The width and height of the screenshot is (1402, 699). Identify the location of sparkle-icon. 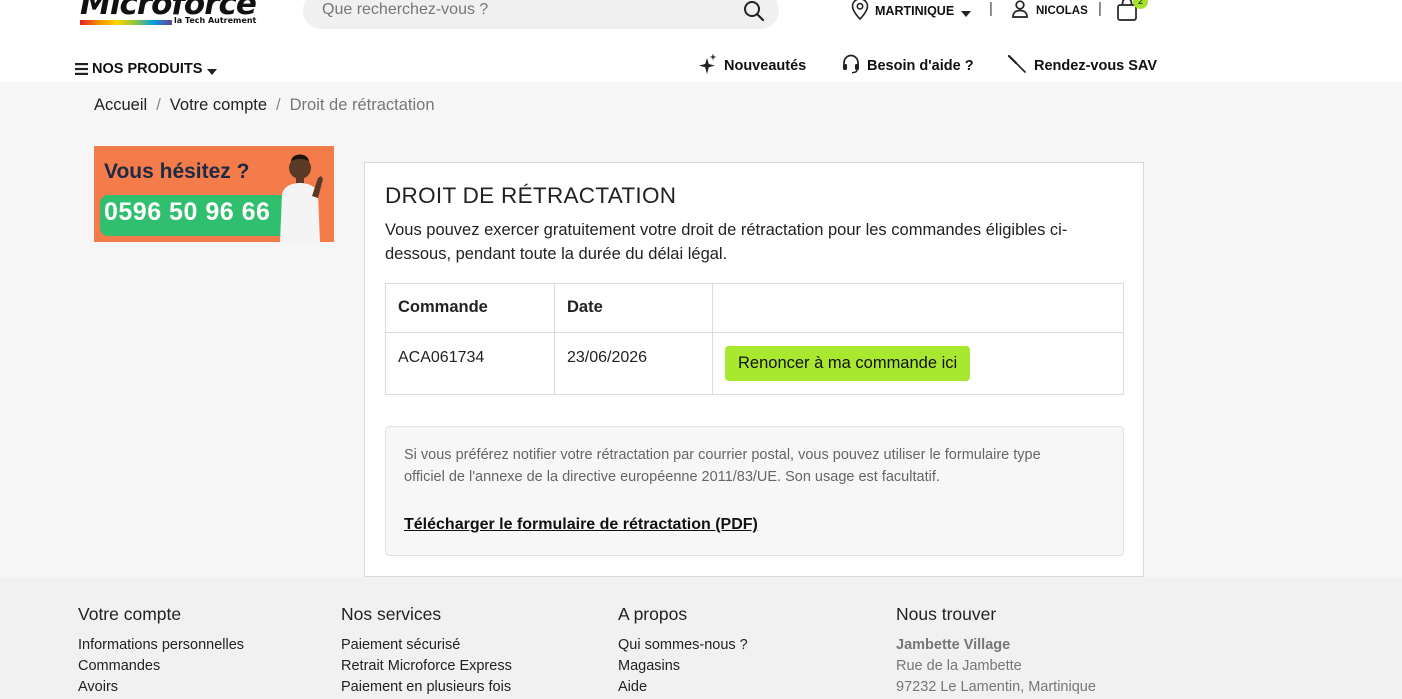
(707, 66).